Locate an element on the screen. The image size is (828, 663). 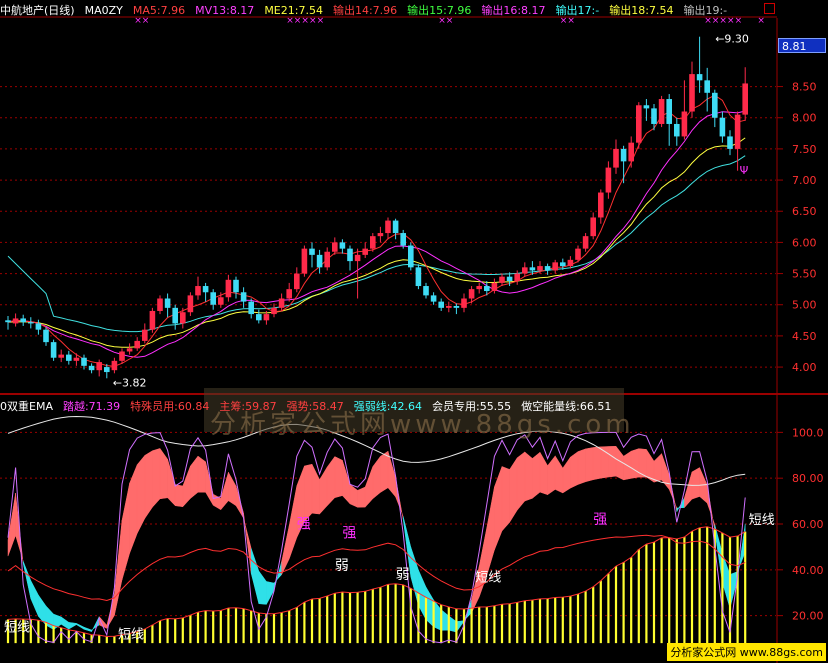
close-icon is located at coordinates (769, 8).